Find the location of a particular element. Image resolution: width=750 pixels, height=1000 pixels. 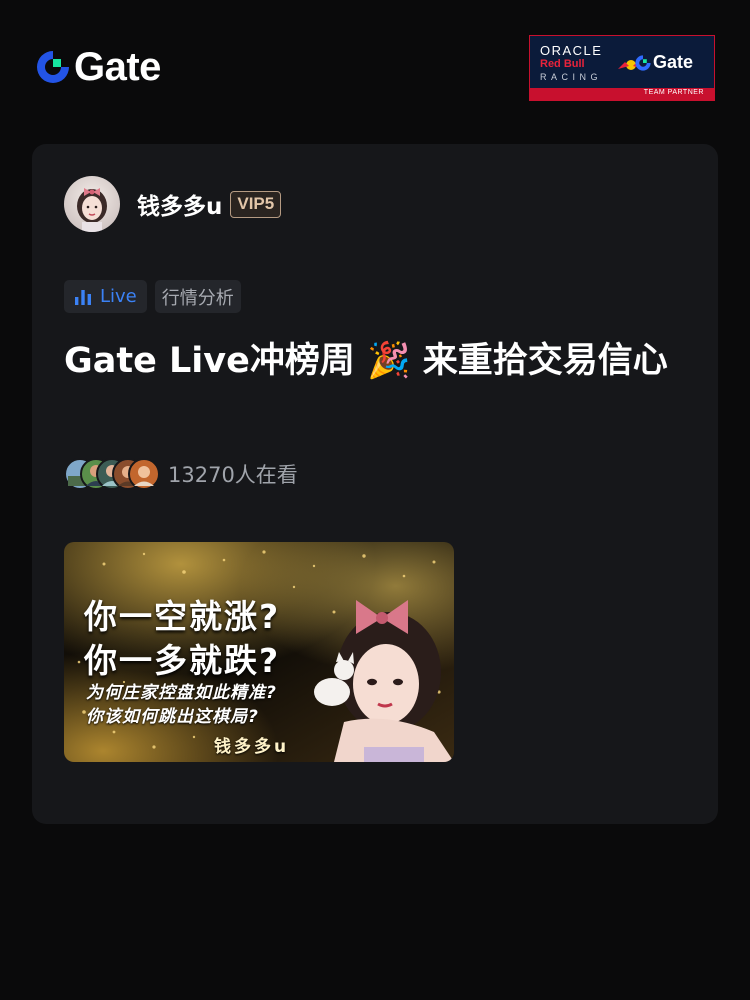

cover-headline-1: 你一空就涨? is located at coordinates (182, 616).